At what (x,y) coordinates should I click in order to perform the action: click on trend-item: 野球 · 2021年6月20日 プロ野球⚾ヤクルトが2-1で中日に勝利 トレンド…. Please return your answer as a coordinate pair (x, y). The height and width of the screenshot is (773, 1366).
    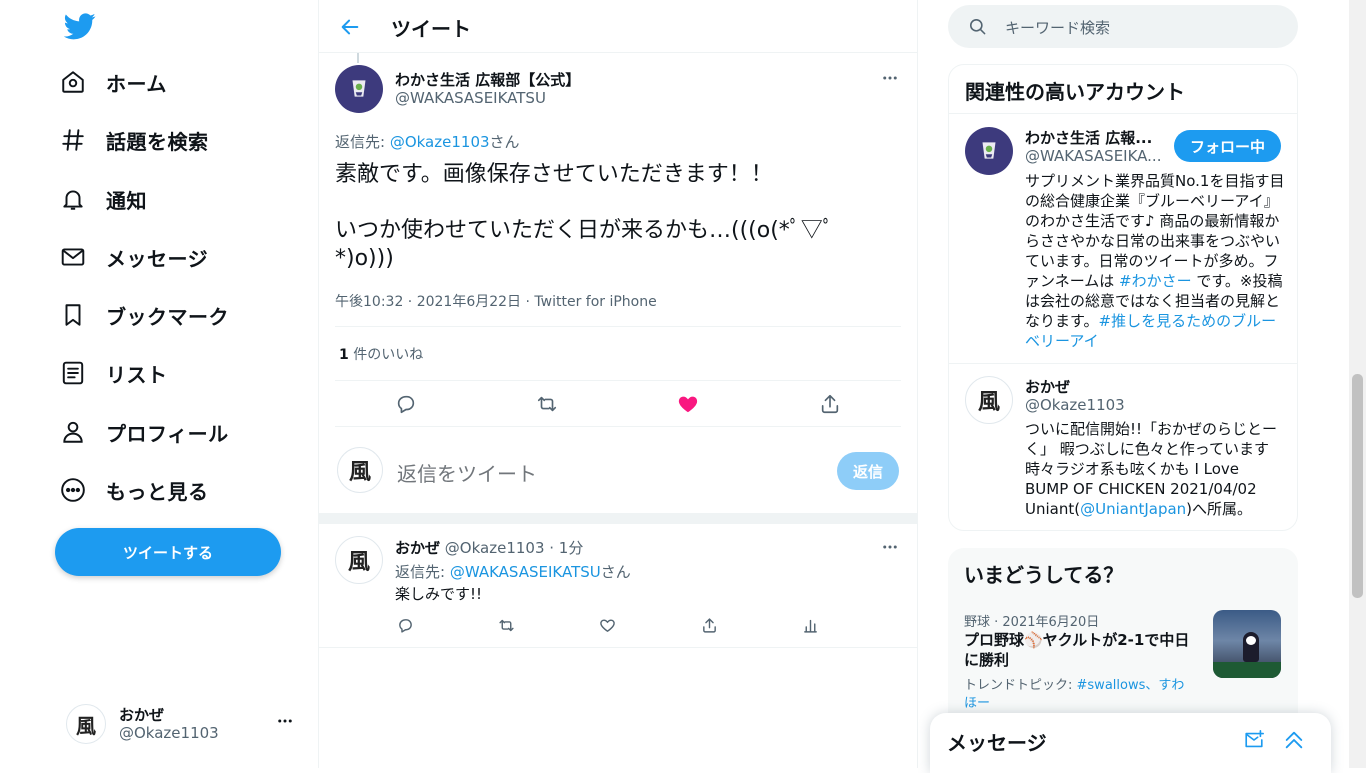
    Looking at the image, I should click on (1123, 663).